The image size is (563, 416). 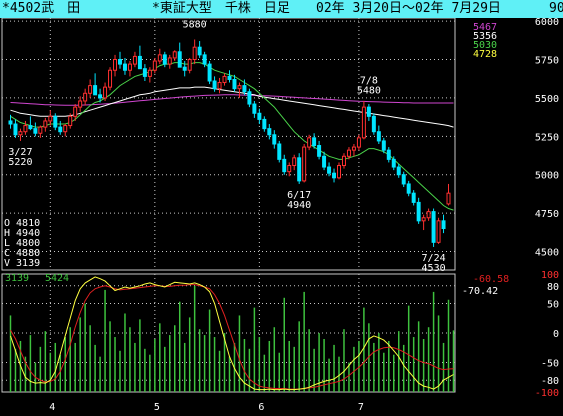 What do you see at coordinates (195, 24) in the screenshot?
I see `annotation-price: 5880` at bounding box center [195, 24].